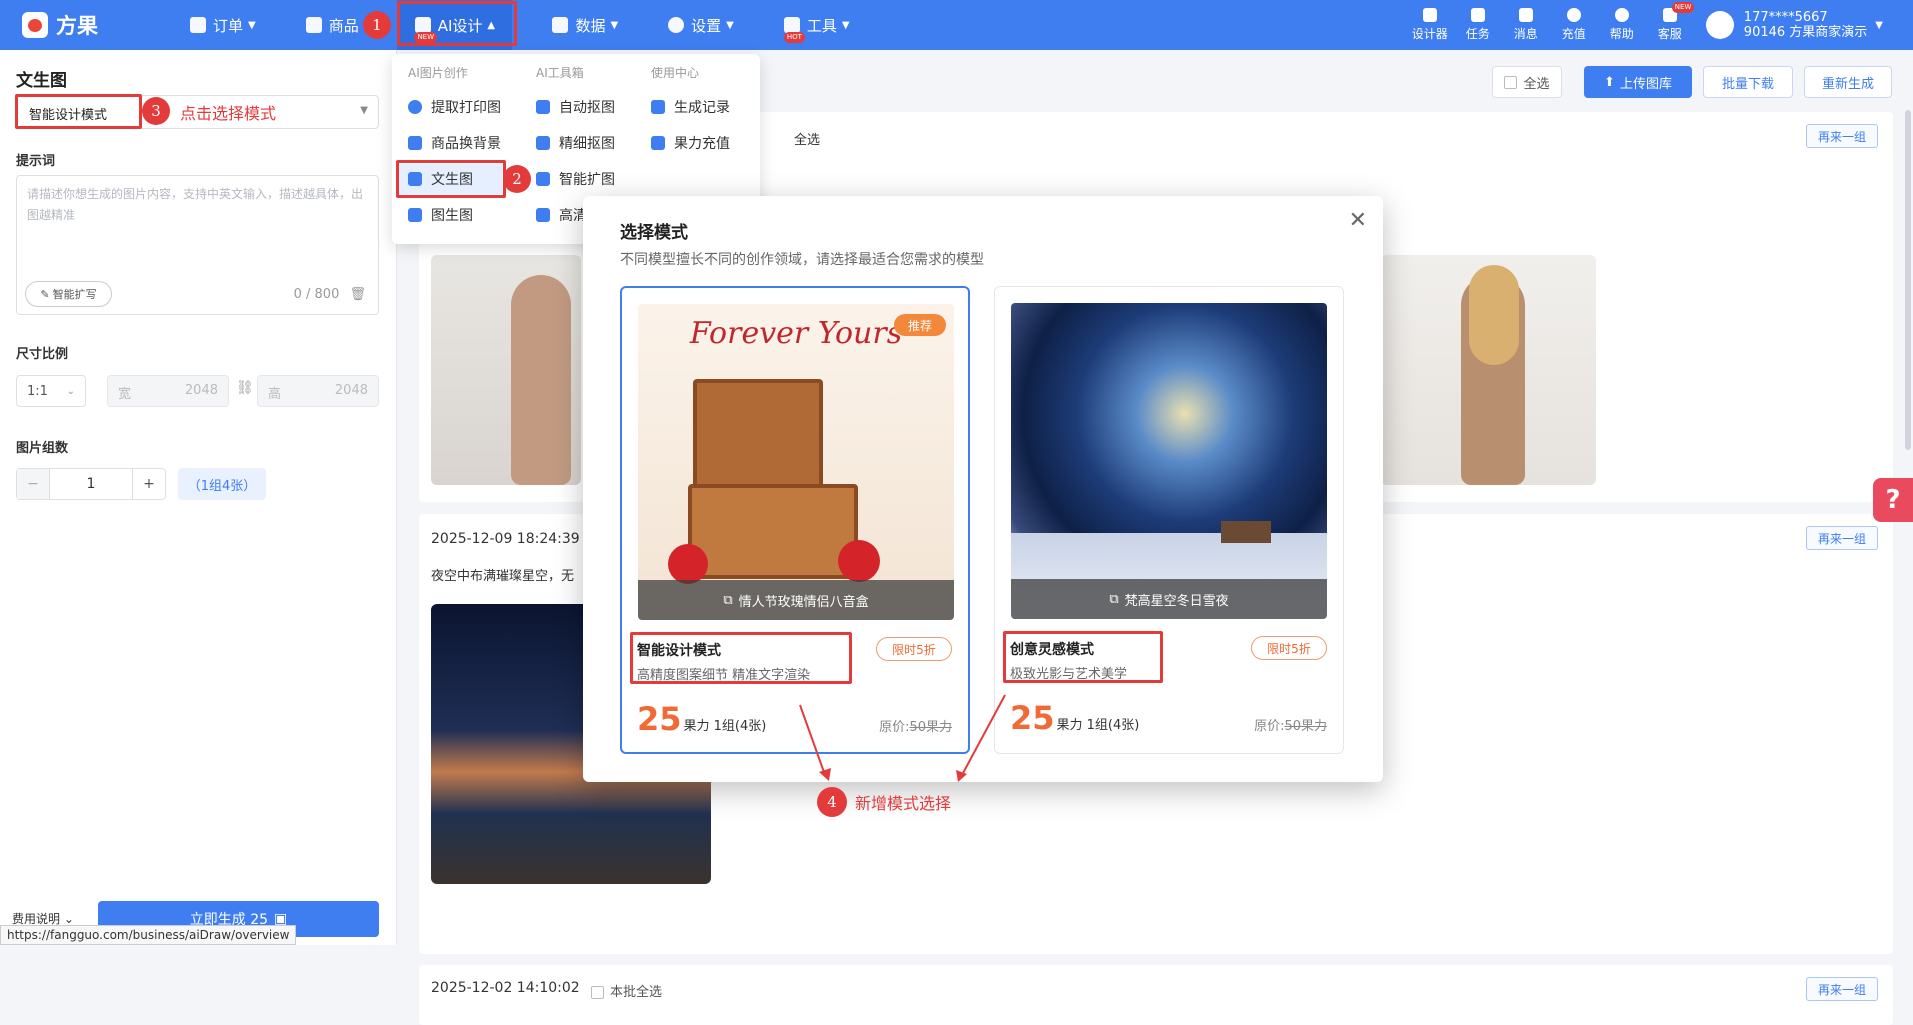 The width and height of the screenshot is (1913, 1025). I want to click on apple-logo-icon, so click(35, 25).